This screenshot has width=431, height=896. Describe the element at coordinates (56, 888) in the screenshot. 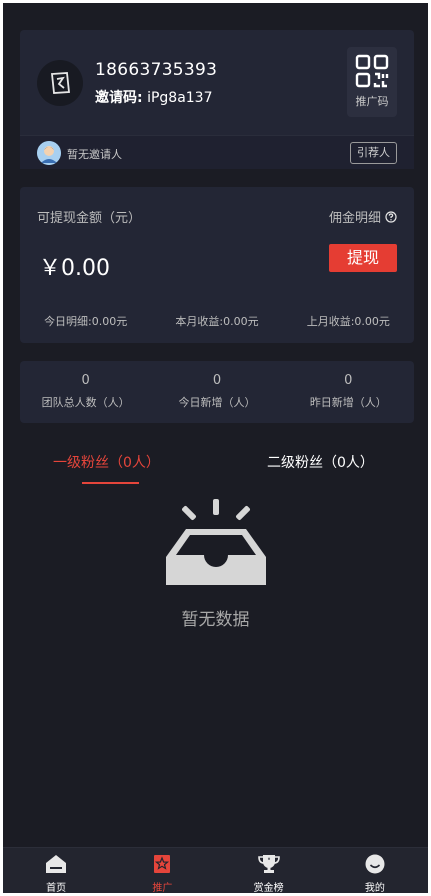

I see `tabbar-home-label: 首页` at that location.